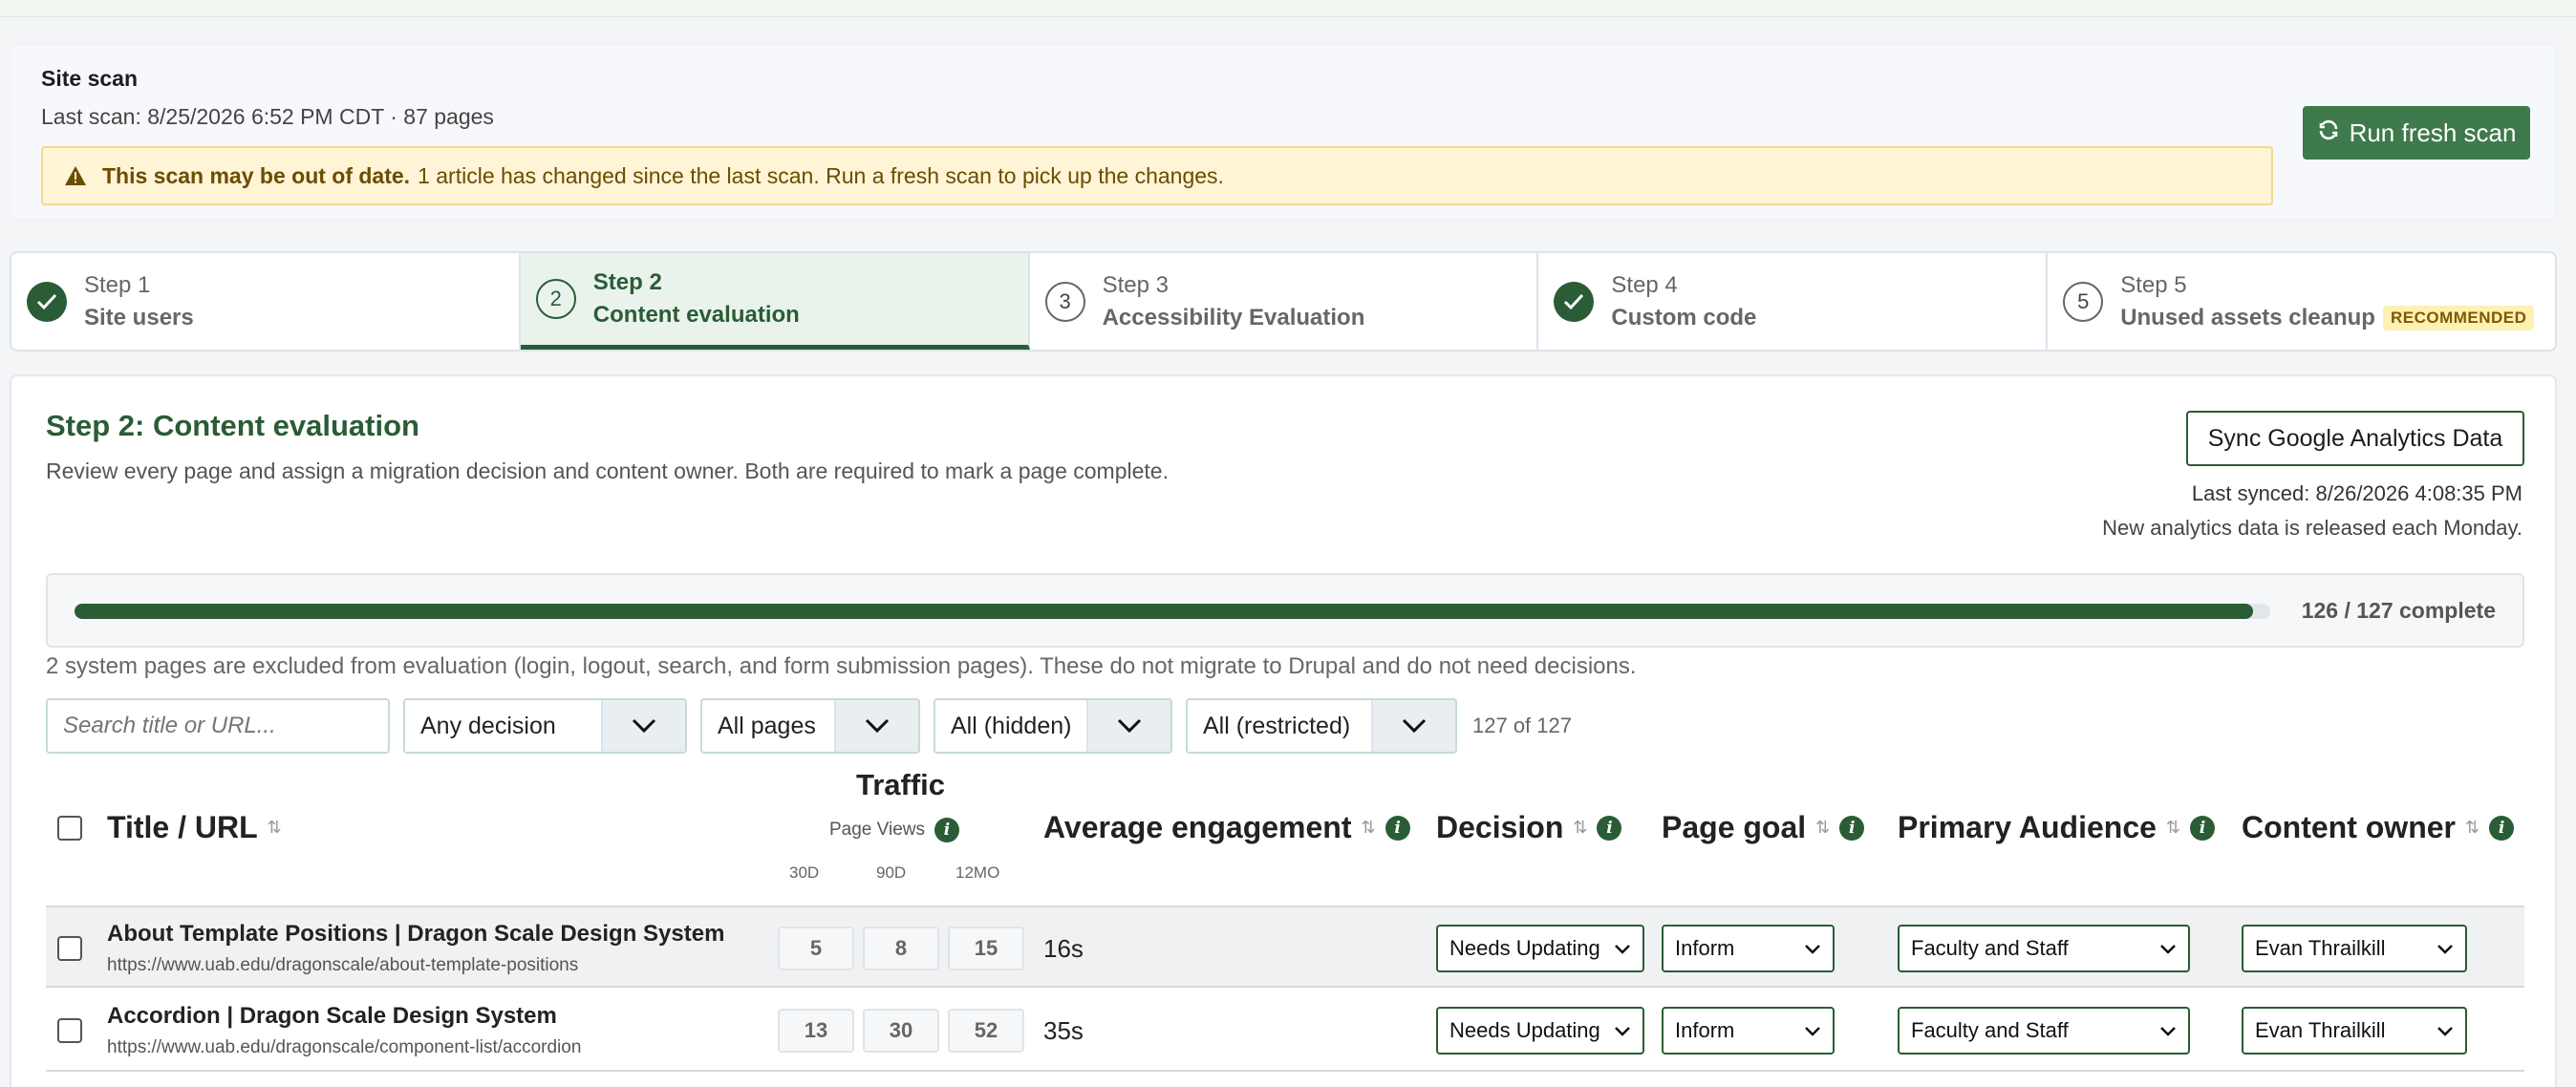  I want to click on step-label: Step 3, so click(1135, 285).